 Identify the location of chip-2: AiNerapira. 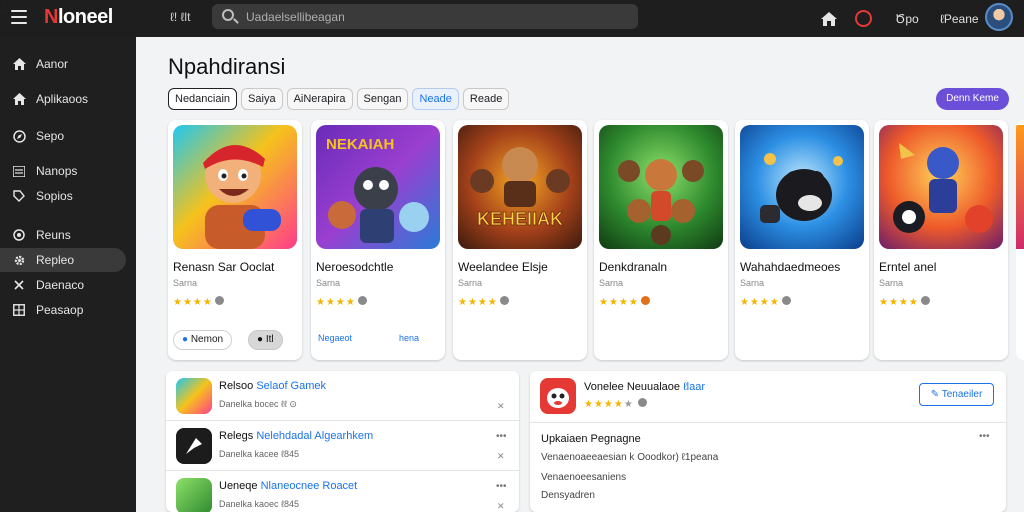
(319, 99).